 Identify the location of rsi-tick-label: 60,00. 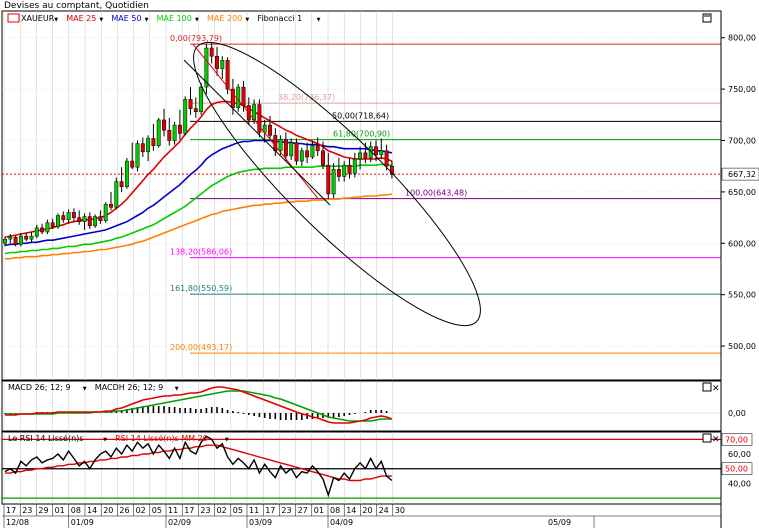
(739, 454).